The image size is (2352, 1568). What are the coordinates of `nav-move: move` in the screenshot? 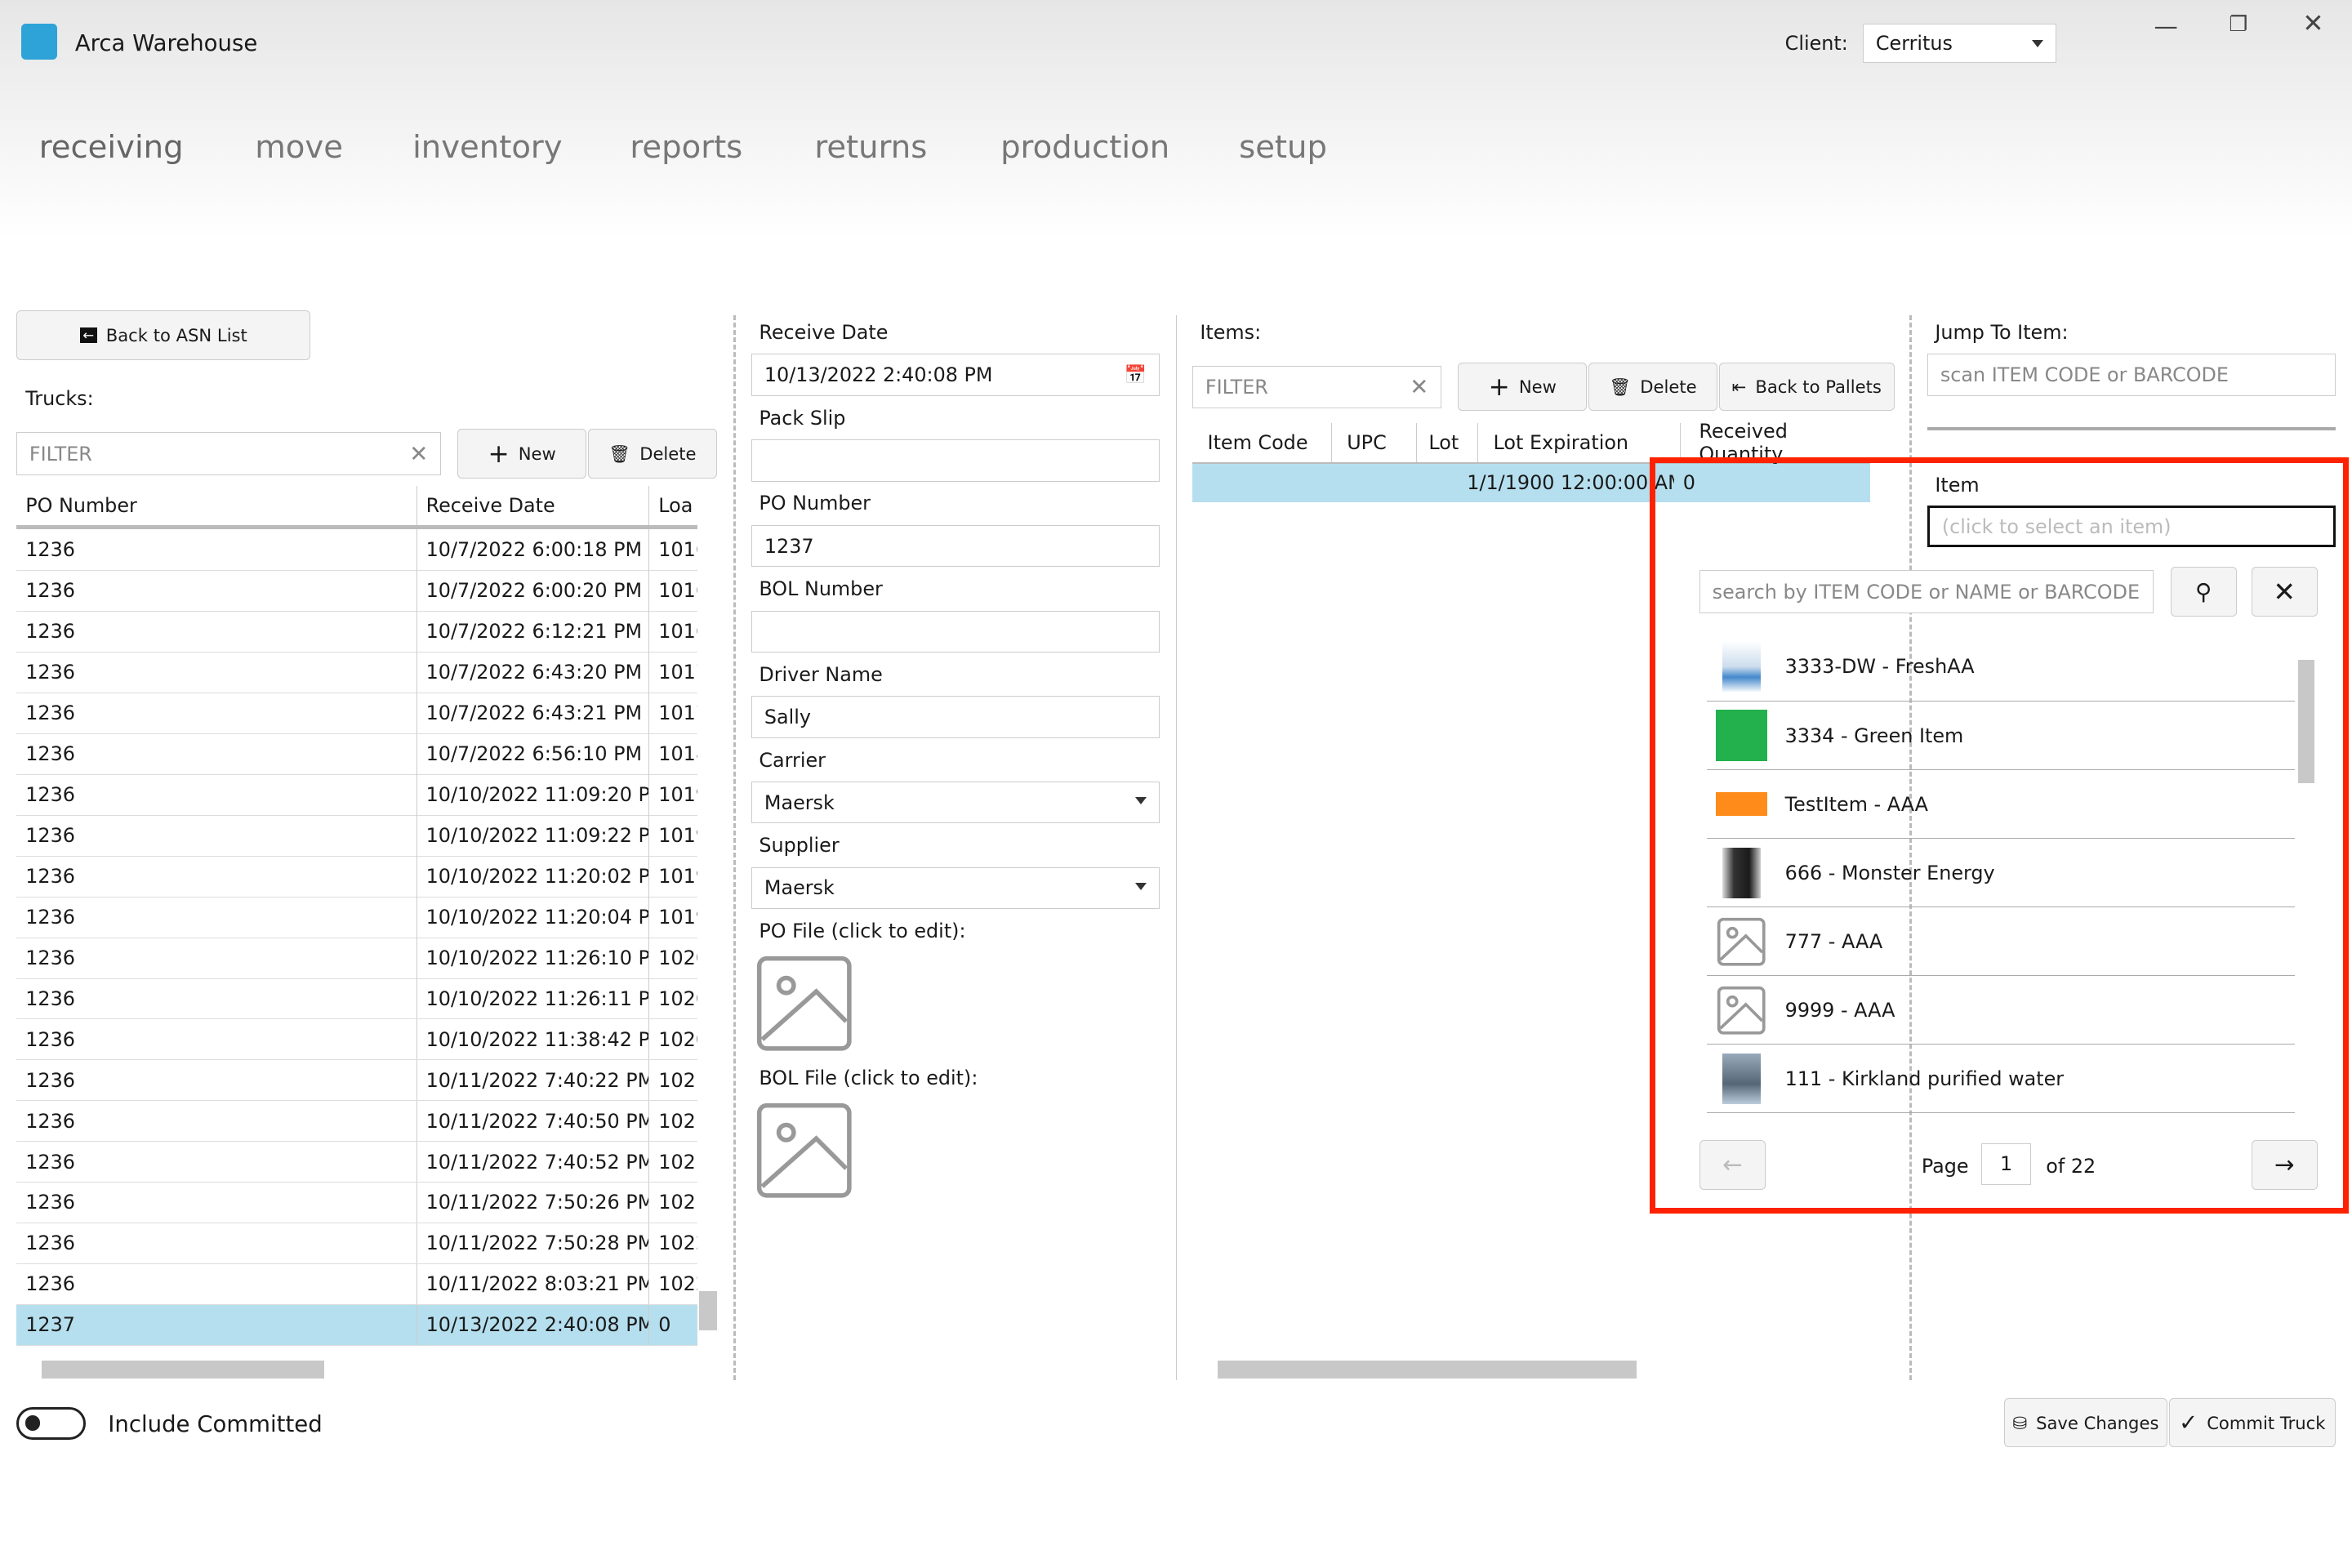 It's located at (299, 147).